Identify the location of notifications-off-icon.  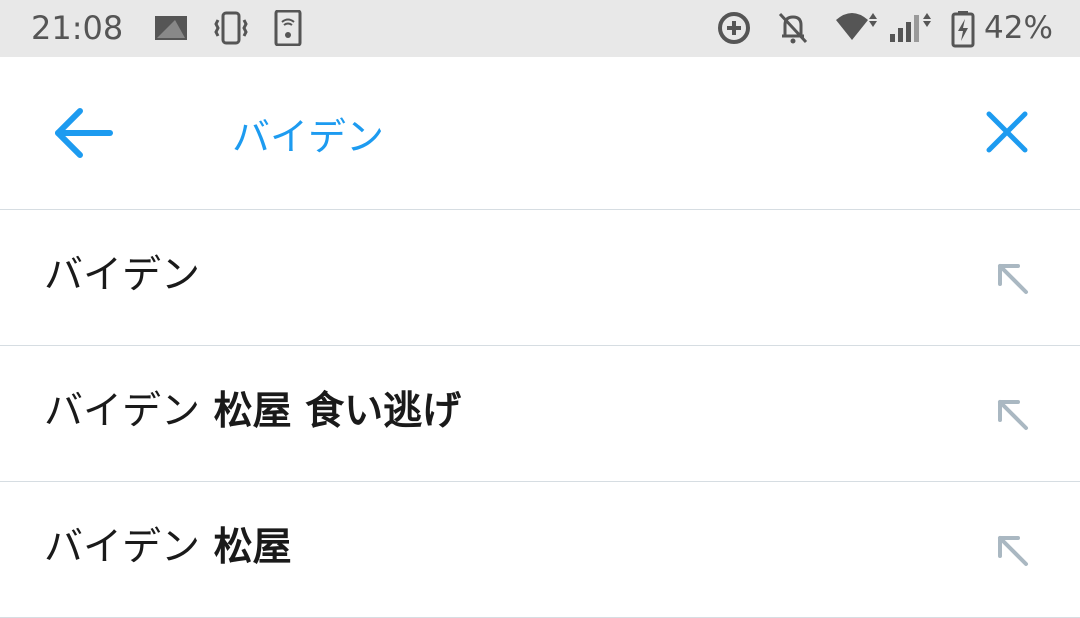
(793, 30).